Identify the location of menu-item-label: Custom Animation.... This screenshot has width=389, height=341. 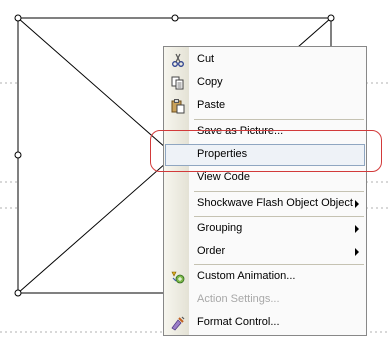
(246, 276).